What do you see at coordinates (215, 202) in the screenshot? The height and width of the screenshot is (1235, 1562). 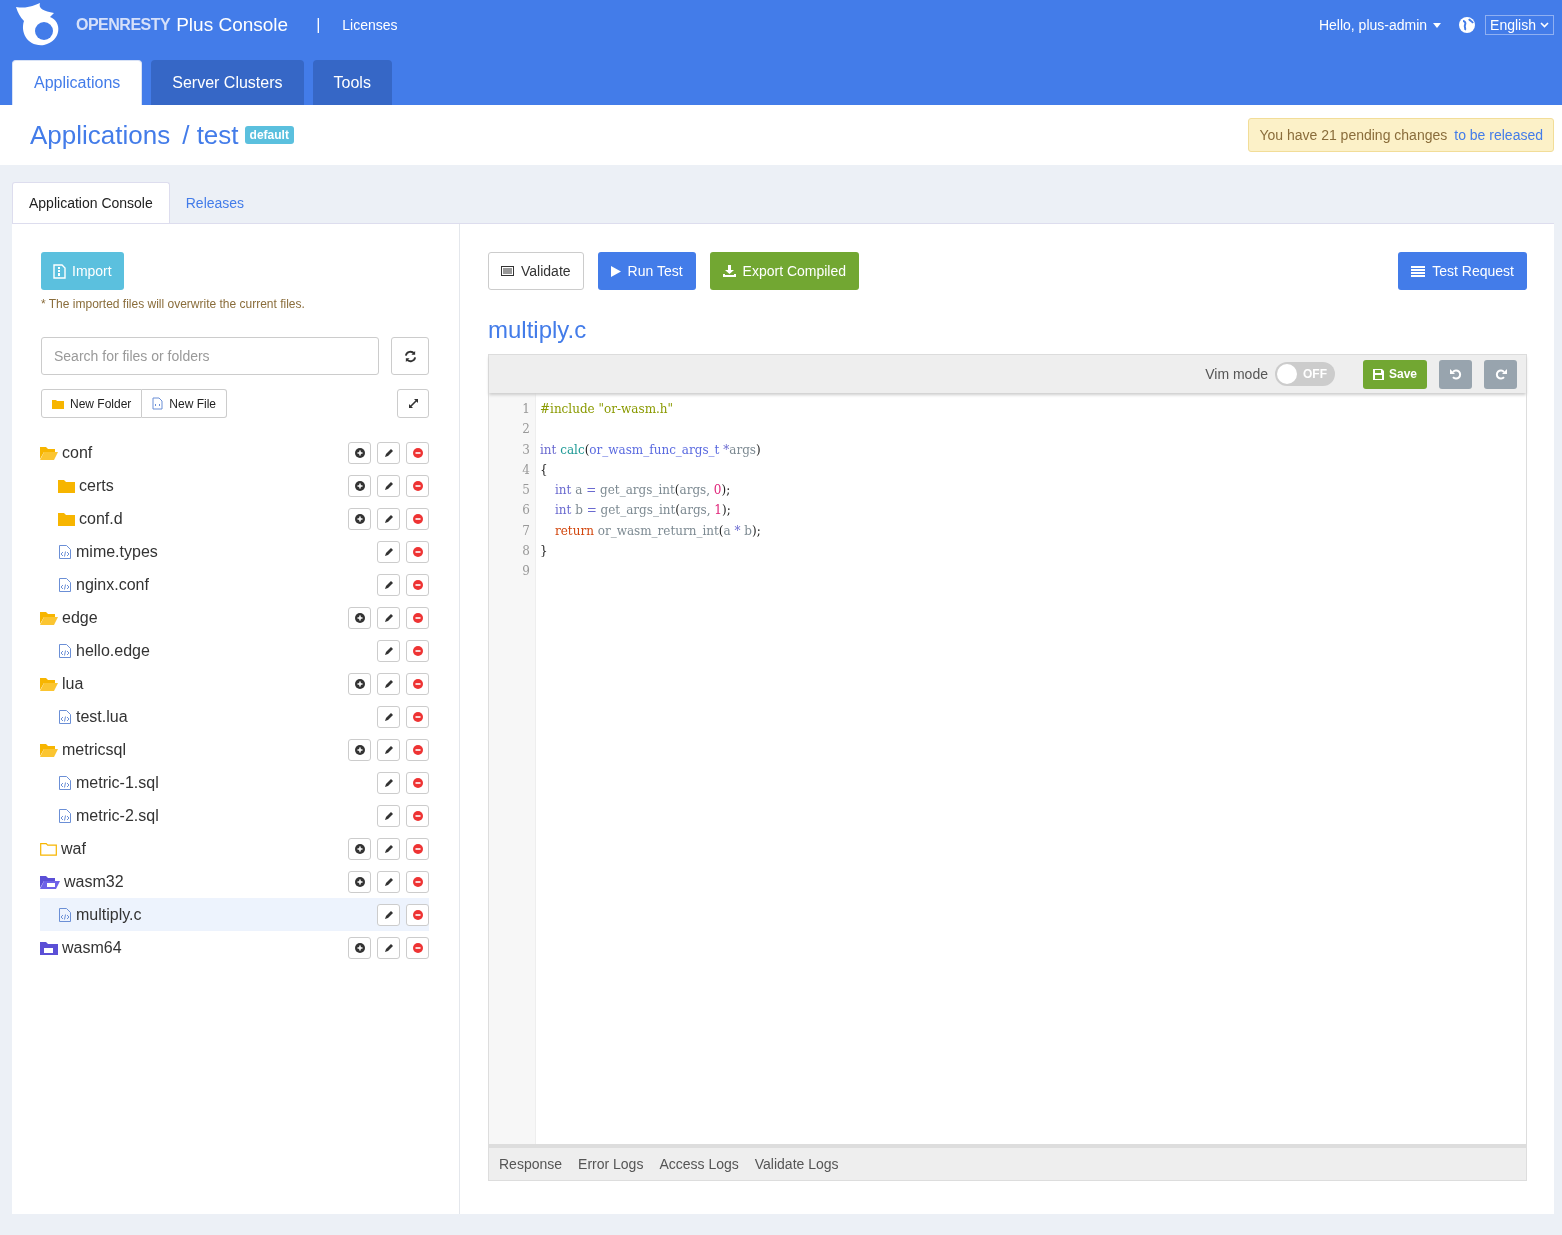 I see `page-tab: Releases` at bounding box center [215, 202].